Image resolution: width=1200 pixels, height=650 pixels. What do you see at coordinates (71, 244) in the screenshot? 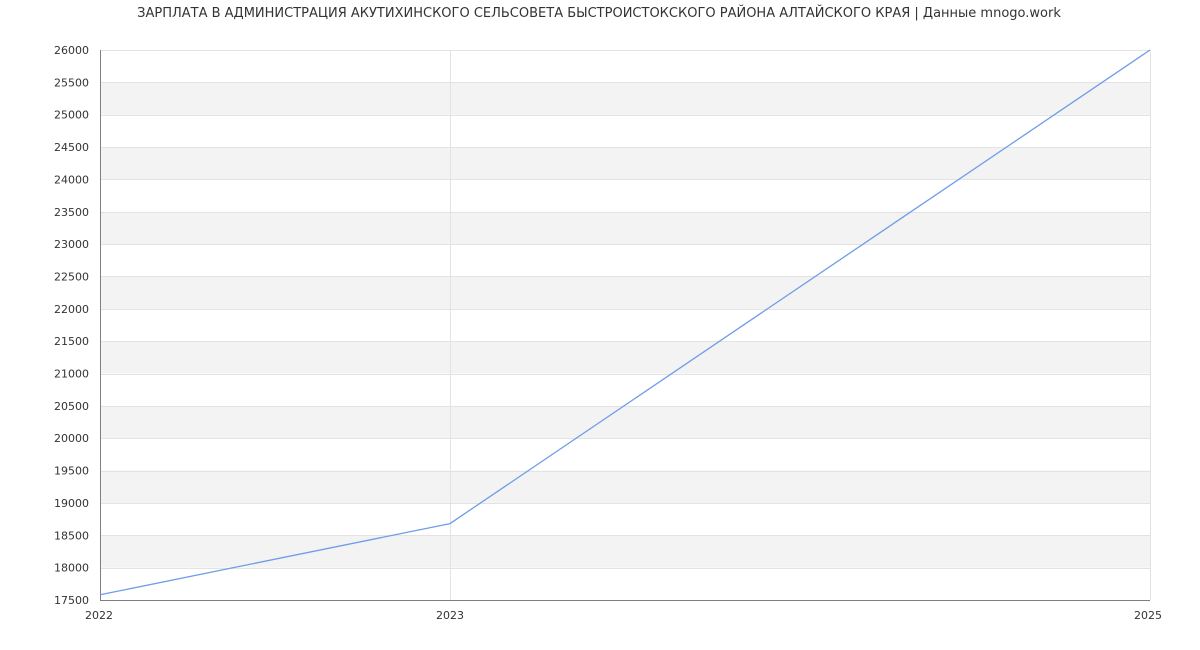
I see `y-tick-label: 23000` at bounding box center [71, 244].